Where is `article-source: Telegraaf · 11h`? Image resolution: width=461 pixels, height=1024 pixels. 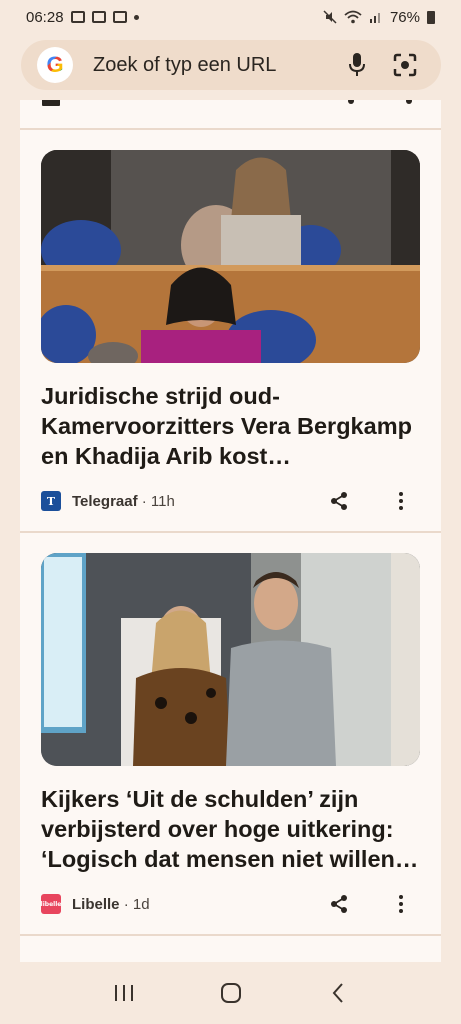
article-source: Telegraaf · 11h is located at coordinates (123, 501).